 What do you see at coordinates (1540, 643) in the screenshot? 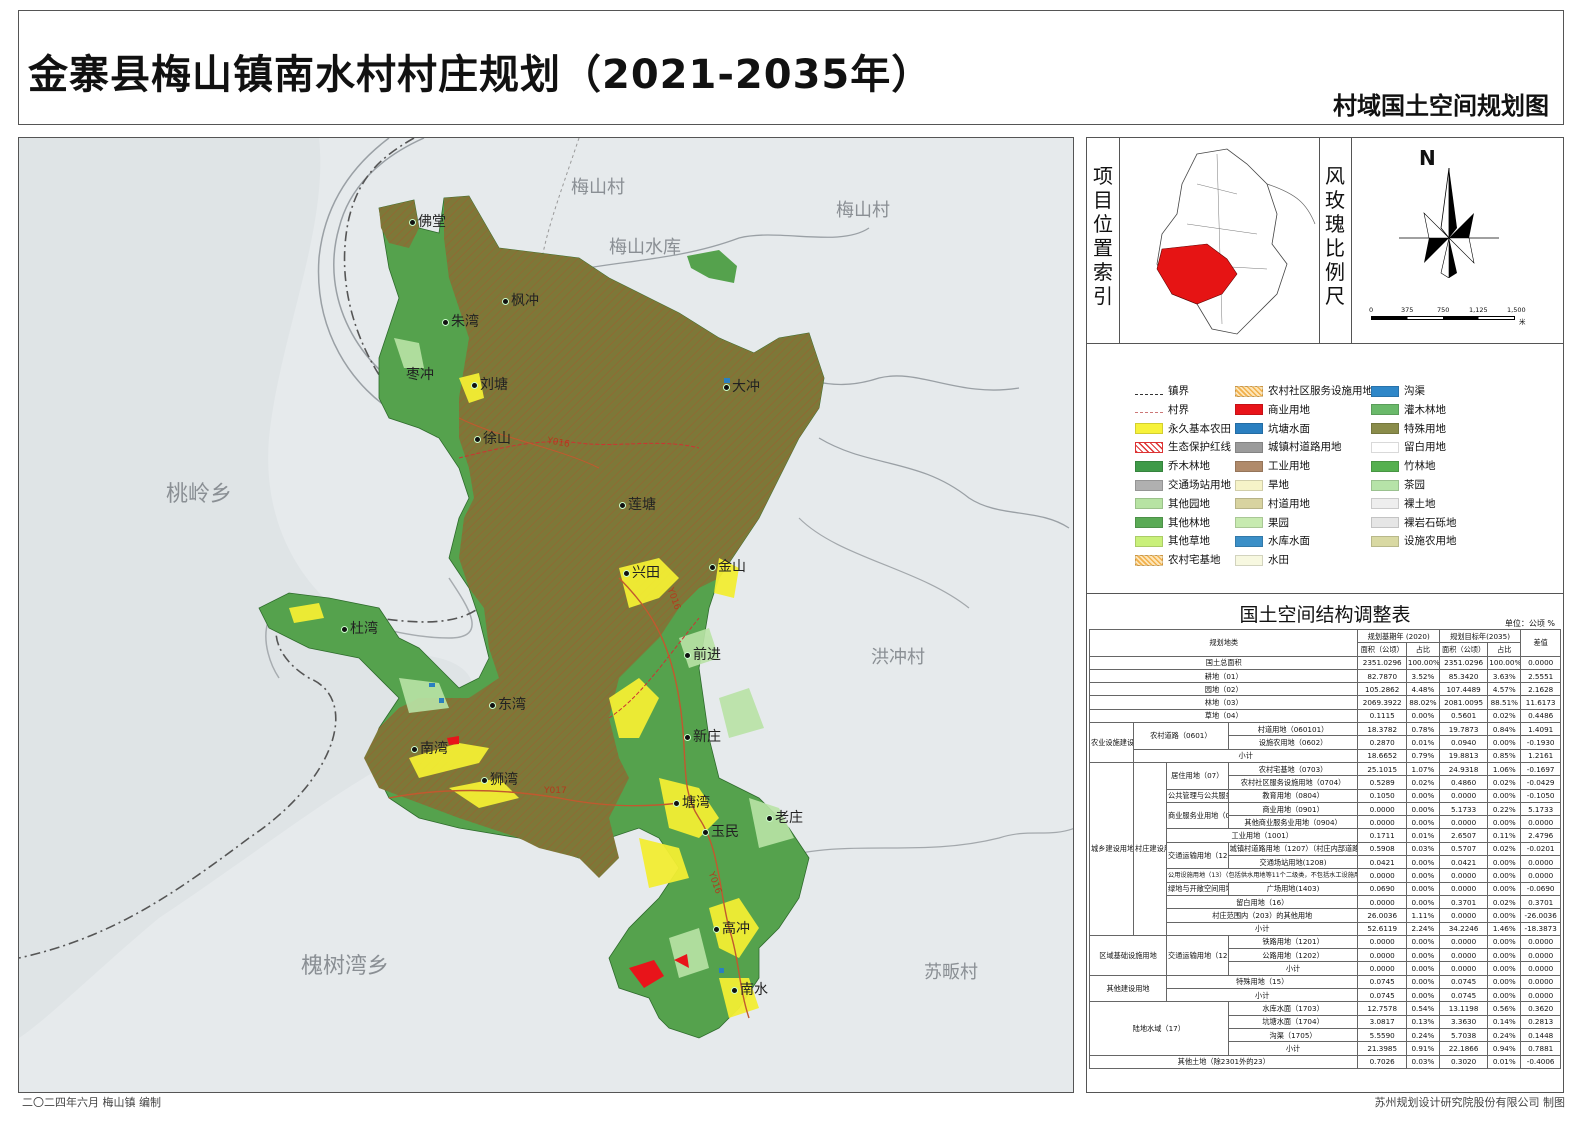
I see `table-header: 差值` at bounding box center [1540, 643].